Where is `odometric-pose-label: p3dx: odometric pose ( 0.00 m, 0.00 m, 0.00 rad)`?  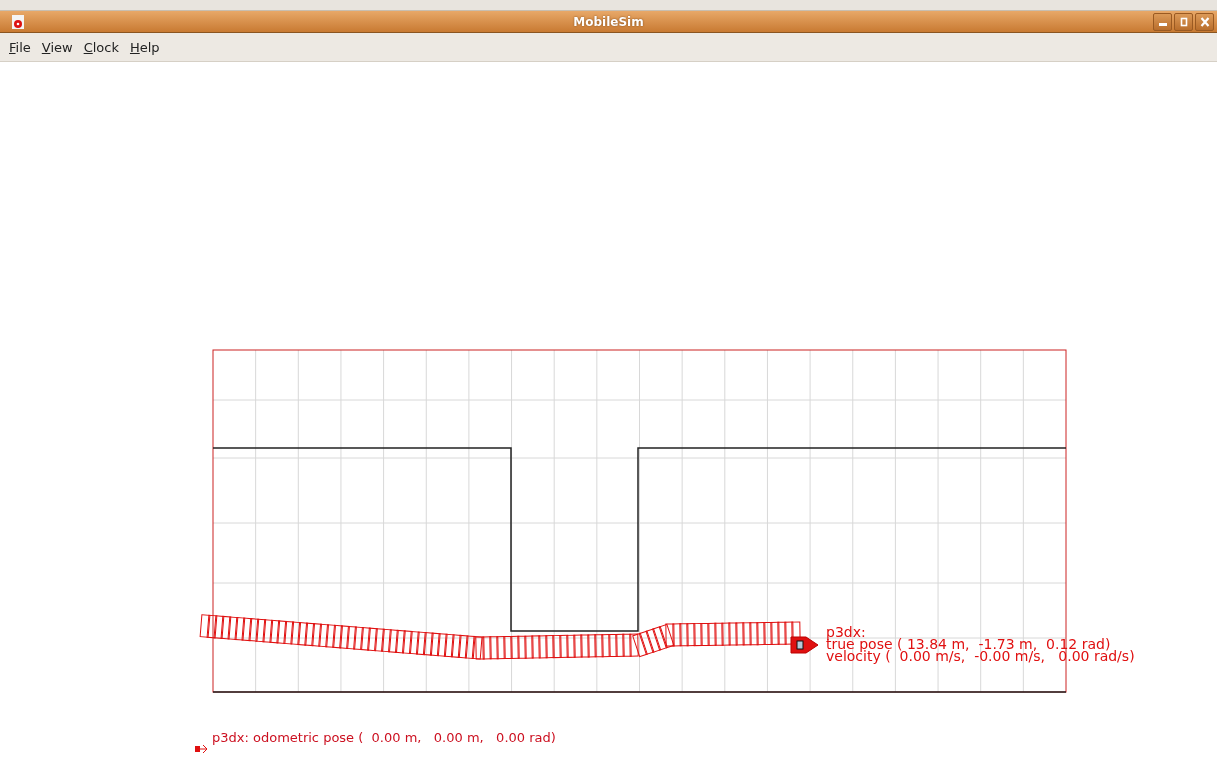 odometric-pose-label: p3dx: odometric pose ( 0.00 m, 0.00 m, 0.00 rad) is located at coordinates (384, 737).